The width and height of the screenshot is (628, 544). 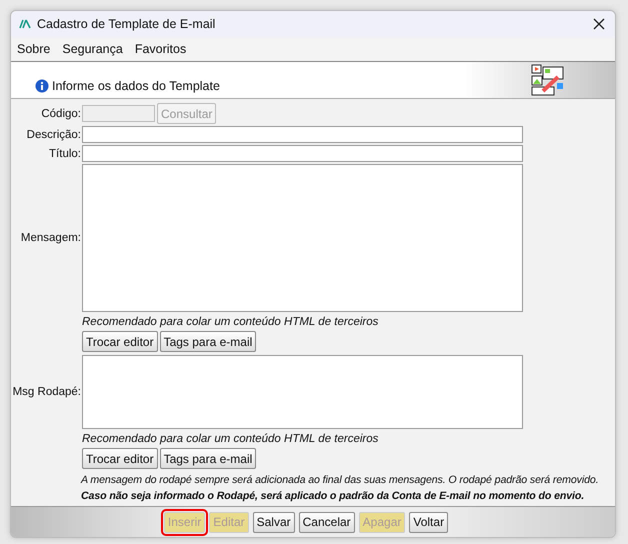 What do you see at coordinates (47, 392) in the screenshot?
I see `field-label: Msg Rodapé:` at bounding box center [47, 392].